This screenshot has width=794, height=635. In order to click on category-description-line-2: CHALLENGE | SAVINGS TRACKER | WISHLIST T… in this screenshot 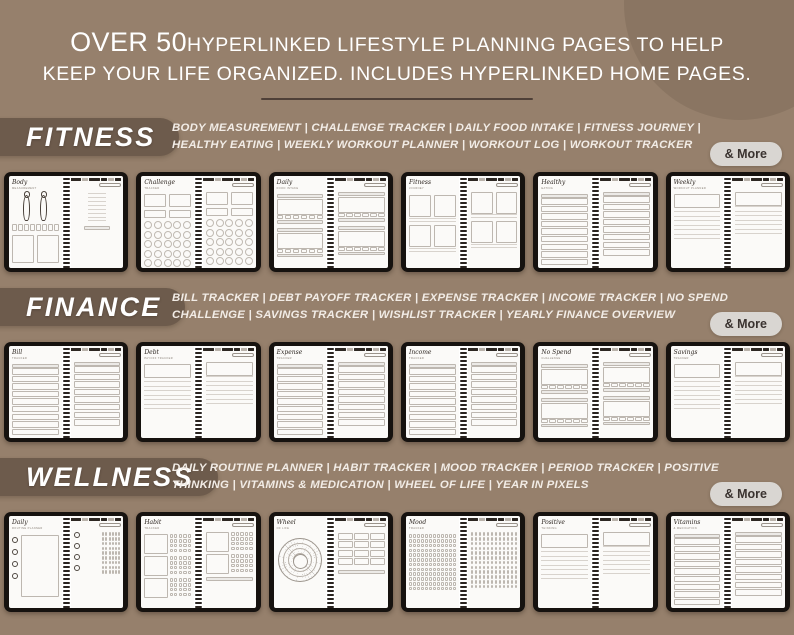, I will do `click(424, 315)`.